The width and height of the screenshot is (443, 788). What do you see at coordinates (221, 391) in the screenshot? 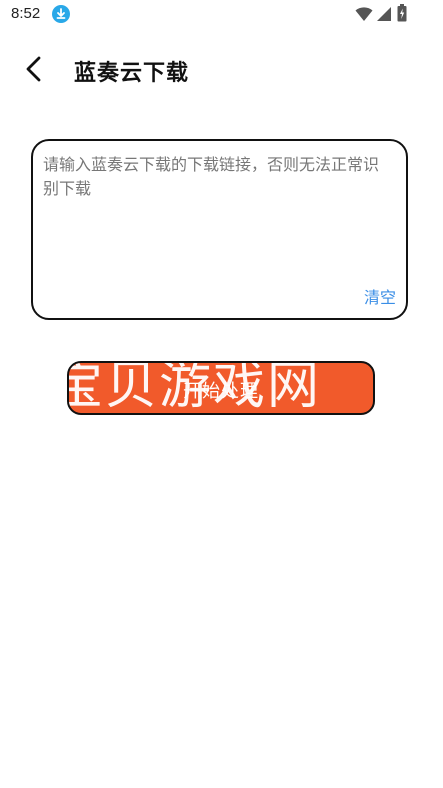
I see `start-process-label: 开始处理` at bounding box center [221, 391].